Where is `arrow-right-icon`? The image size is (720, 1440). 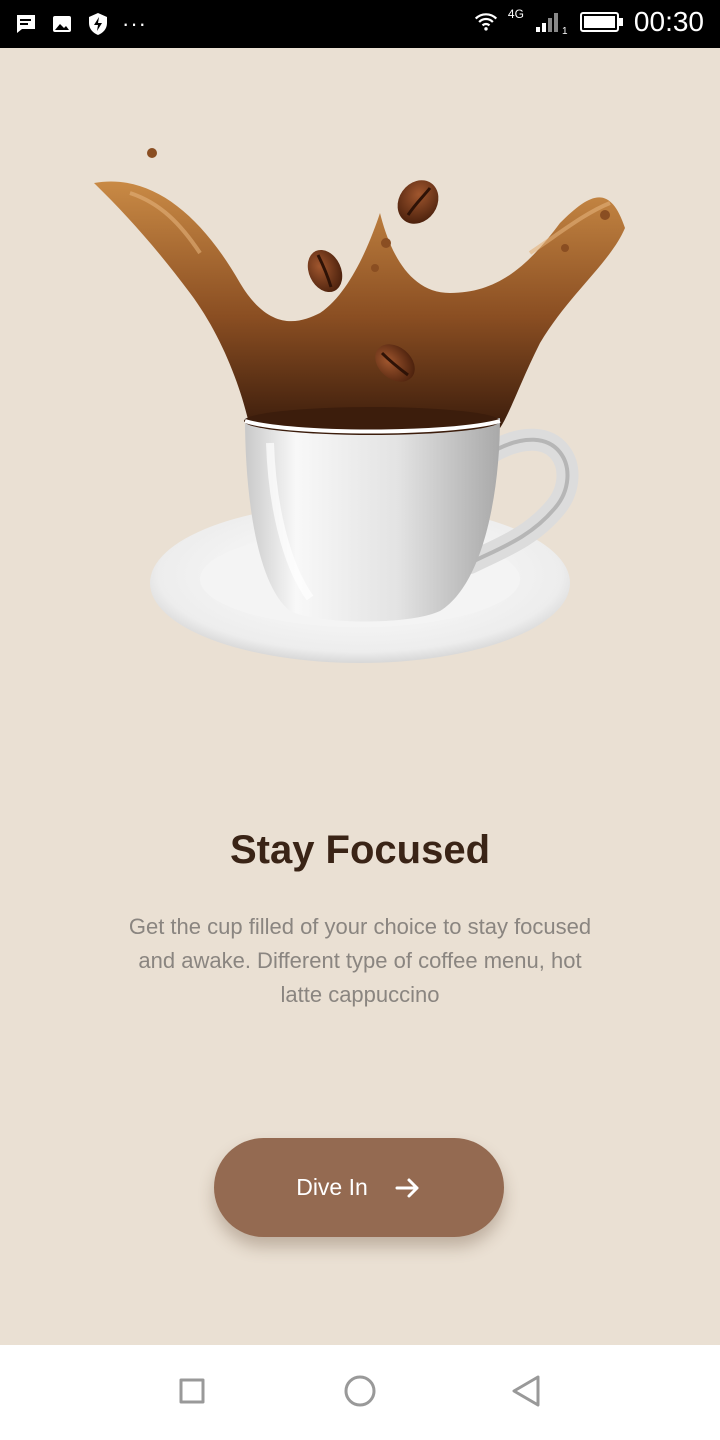
arrow-right-icon is located at coordinates (408, 1188).